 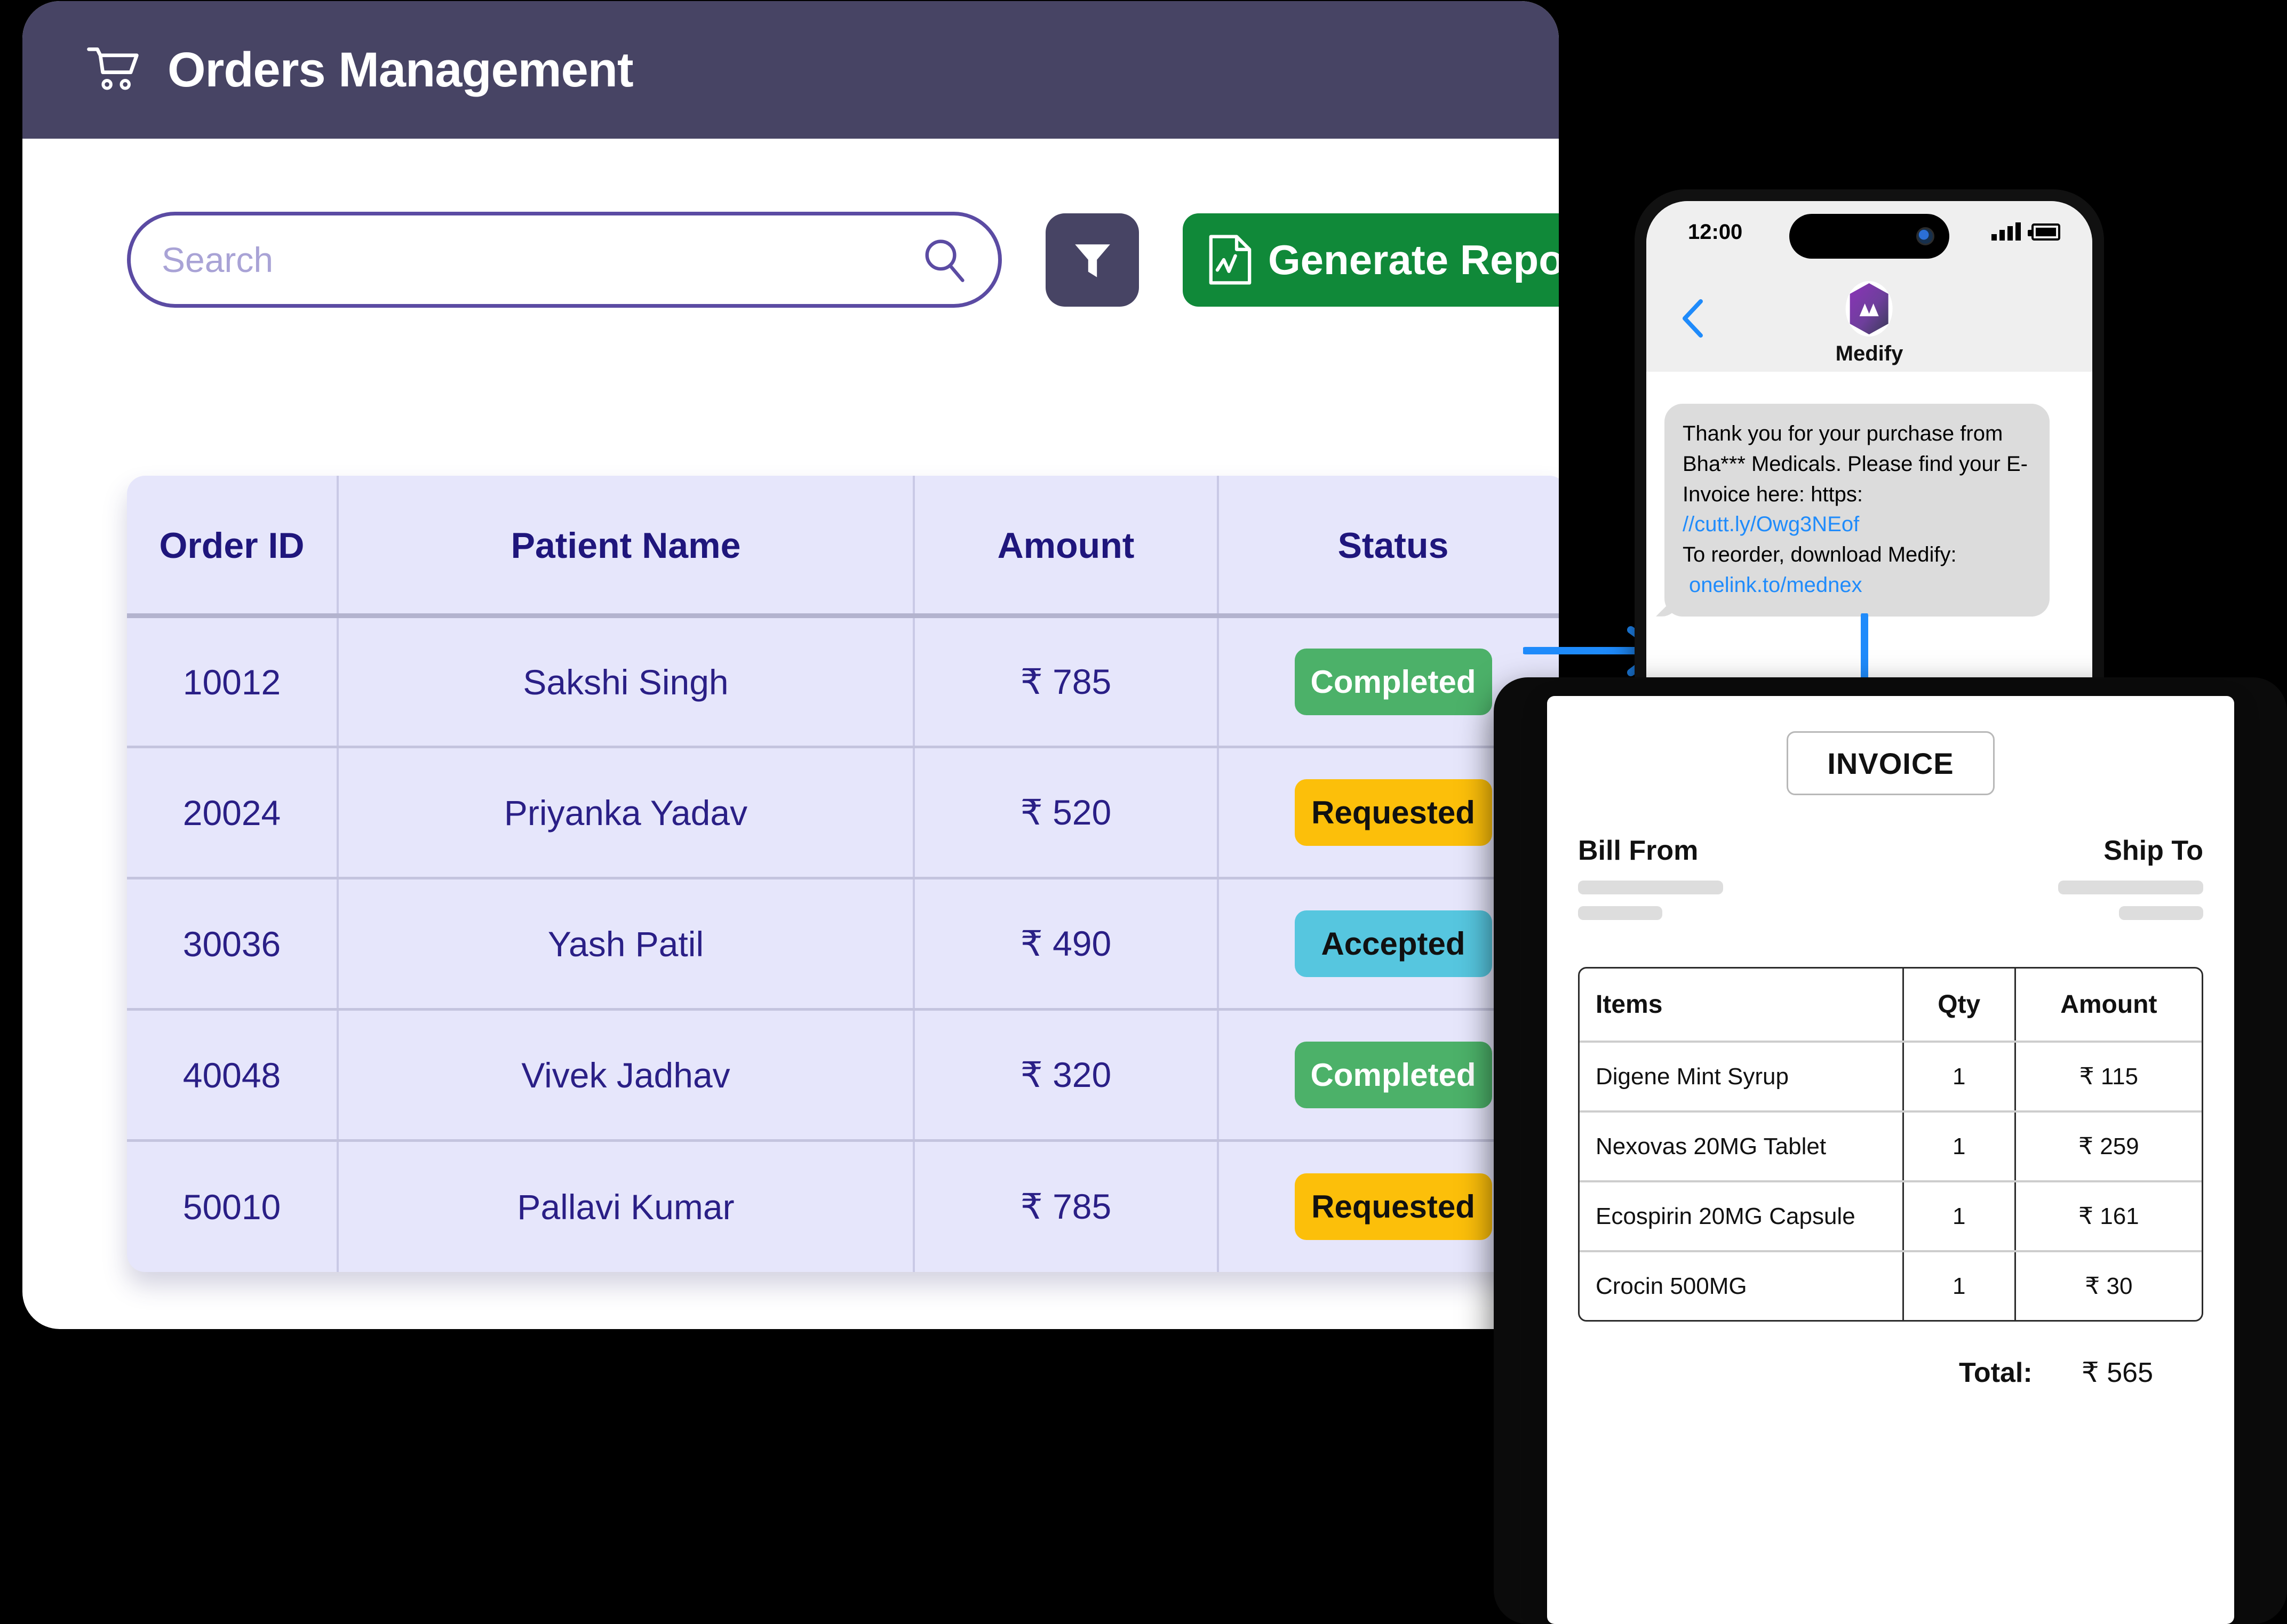 What do you see at coordinates (1393, 943) in the screenshot?
I see `status-badge: Accepted` at bounding box center [1393, 943].